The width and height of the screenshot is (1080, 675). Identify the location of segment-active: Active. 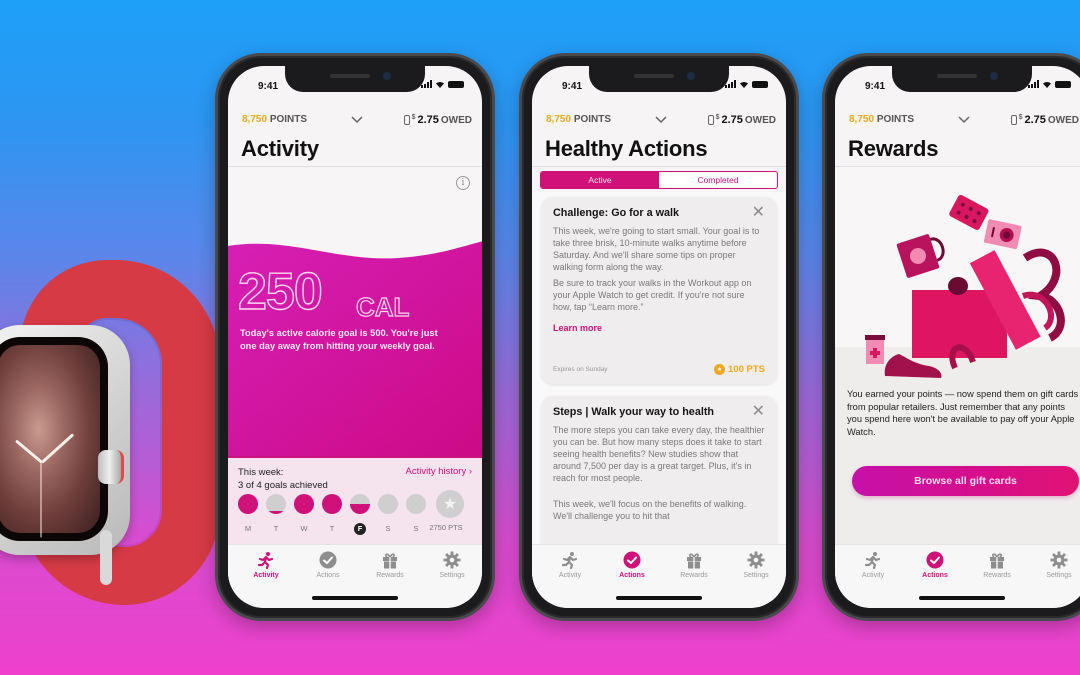
(600, 180).